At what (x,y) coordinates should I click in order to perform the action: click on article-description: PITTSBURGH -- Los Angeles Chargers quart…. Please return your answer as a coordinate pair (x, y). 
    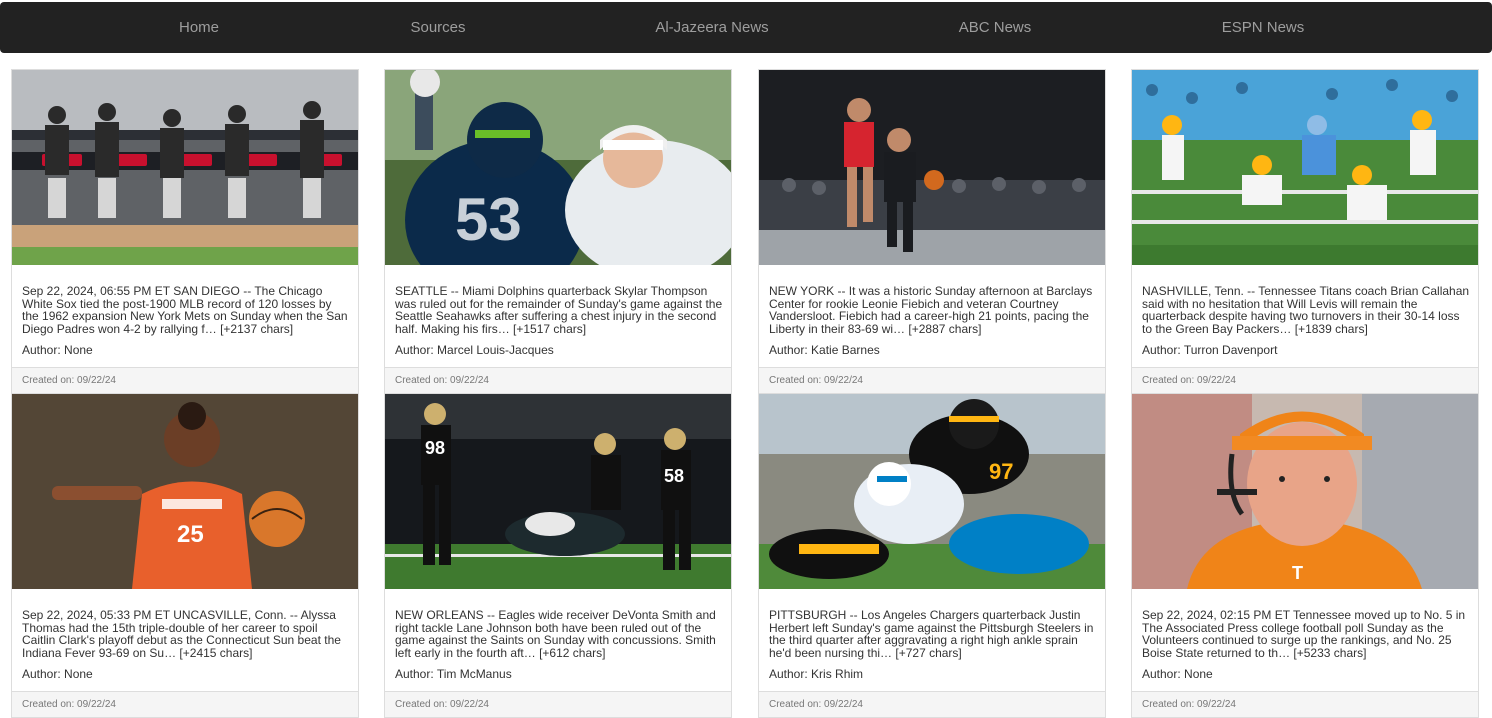
    Looking at the image, I should click on (931, 634).